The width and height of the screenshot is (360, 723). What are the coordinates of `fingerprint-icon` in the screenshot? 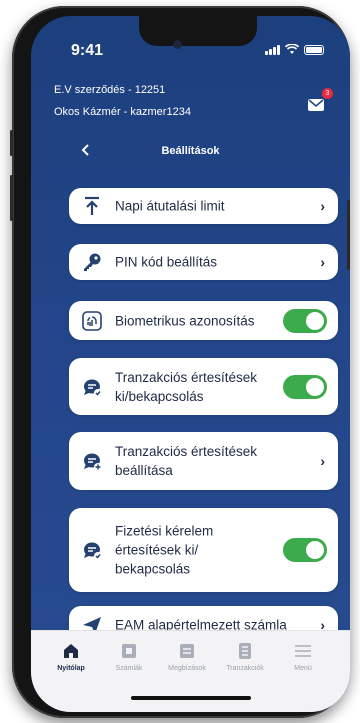 It's located at (92, 320).